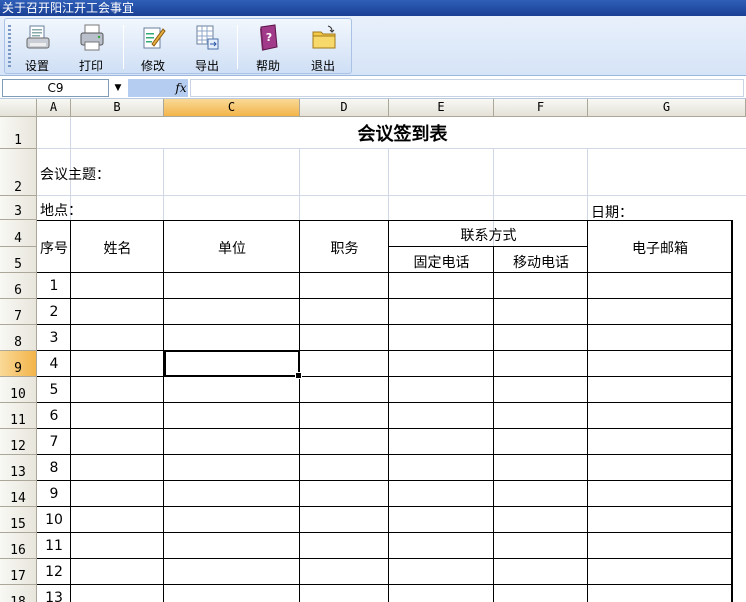 This screenshot has height=602, width=746. What do you see at coordinates (18, 416) in the screenshot?
I see `row-header-11: 11` at bounding box center [18, 416].